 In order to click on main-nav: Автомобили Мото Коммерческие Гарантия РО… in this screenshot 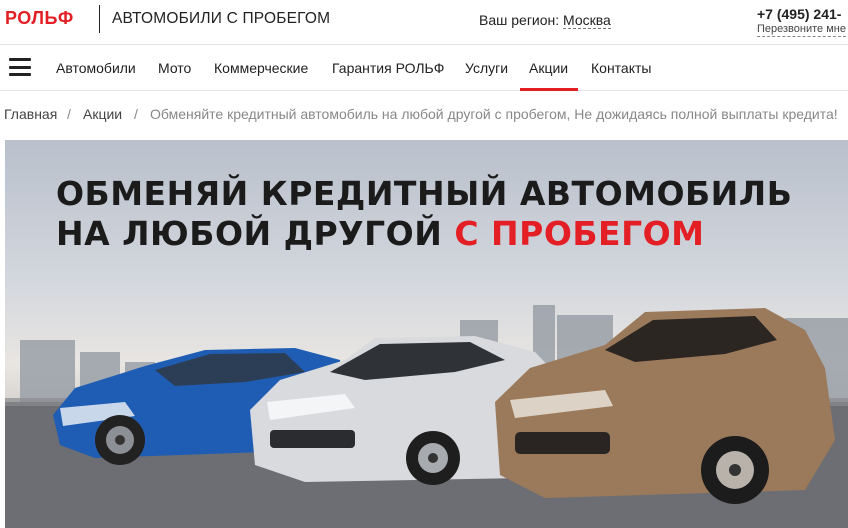, I will do `click(424, 67)`.